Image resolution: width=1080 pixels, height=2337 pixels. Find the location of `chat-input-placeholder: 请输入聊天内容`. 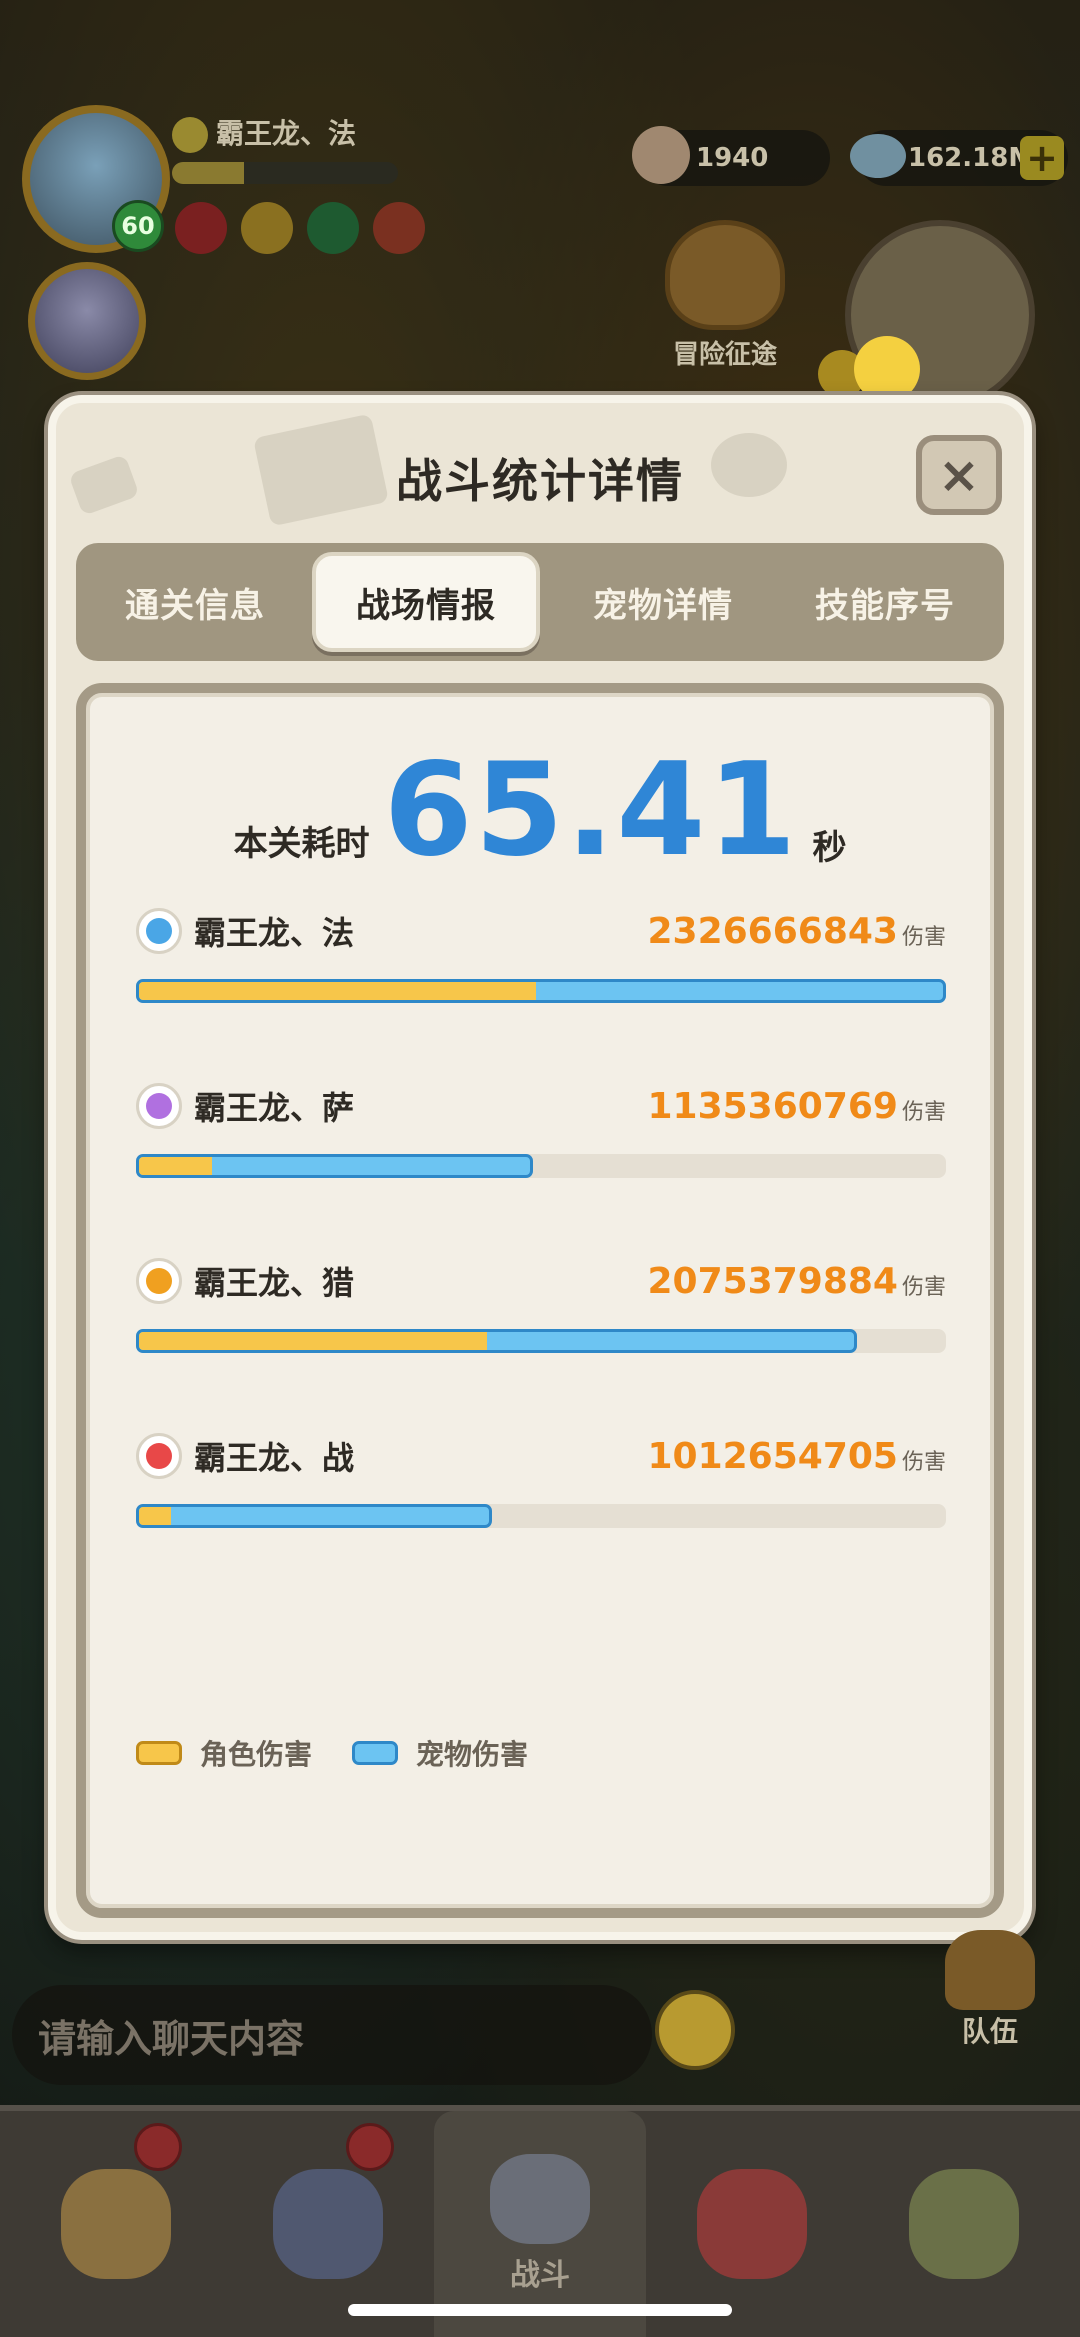

chat-input-placeholder: 请输入聊天内容 is located at coordinates (171, 2038).